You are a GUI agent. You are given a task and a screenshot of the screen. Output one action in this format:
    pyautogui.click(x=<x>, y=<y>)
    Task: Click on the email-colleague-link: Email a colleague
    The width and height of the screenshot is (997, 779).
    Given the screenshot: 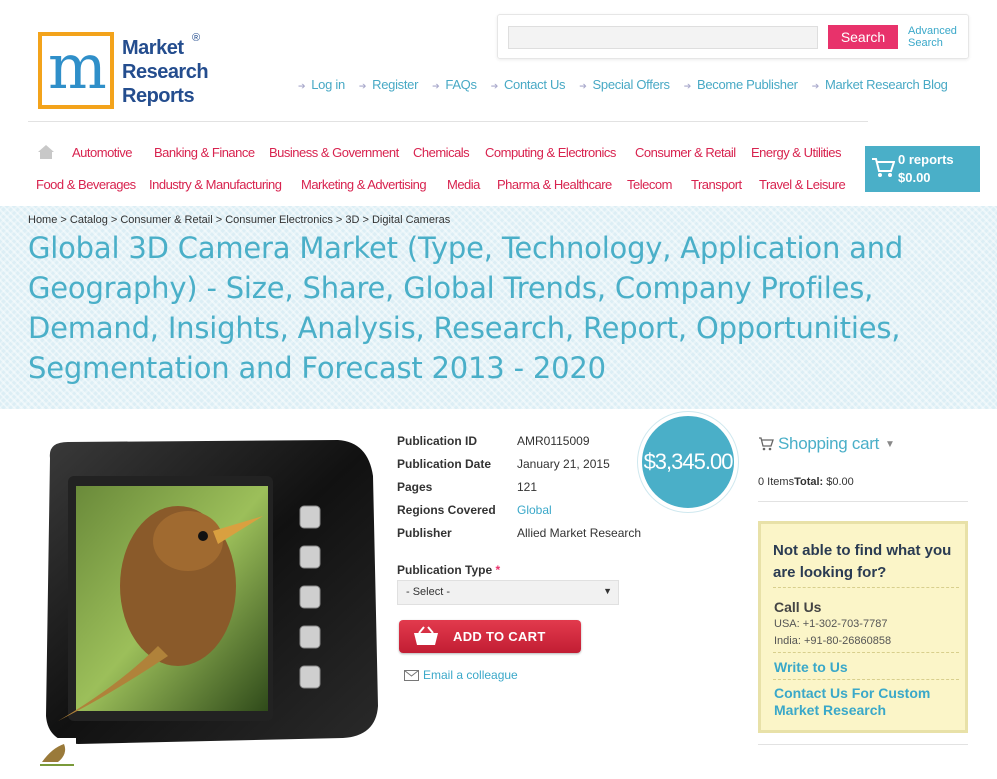 What is the action you would take?
    pyautogui.click(x=461, y=675)
    